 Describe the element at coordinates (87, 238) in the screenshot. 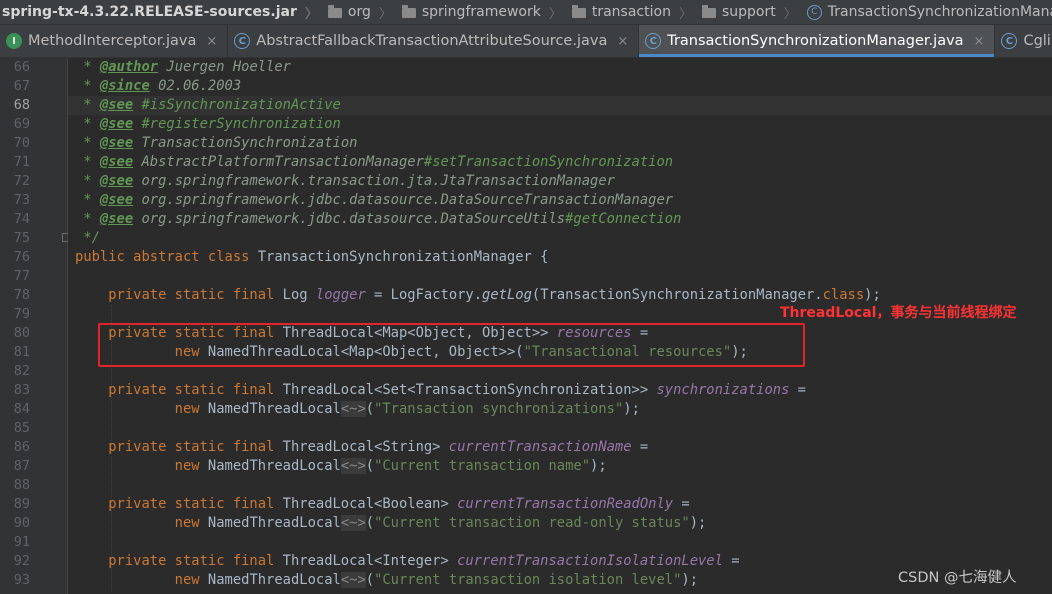

I see `code-line-75: */` at that location.